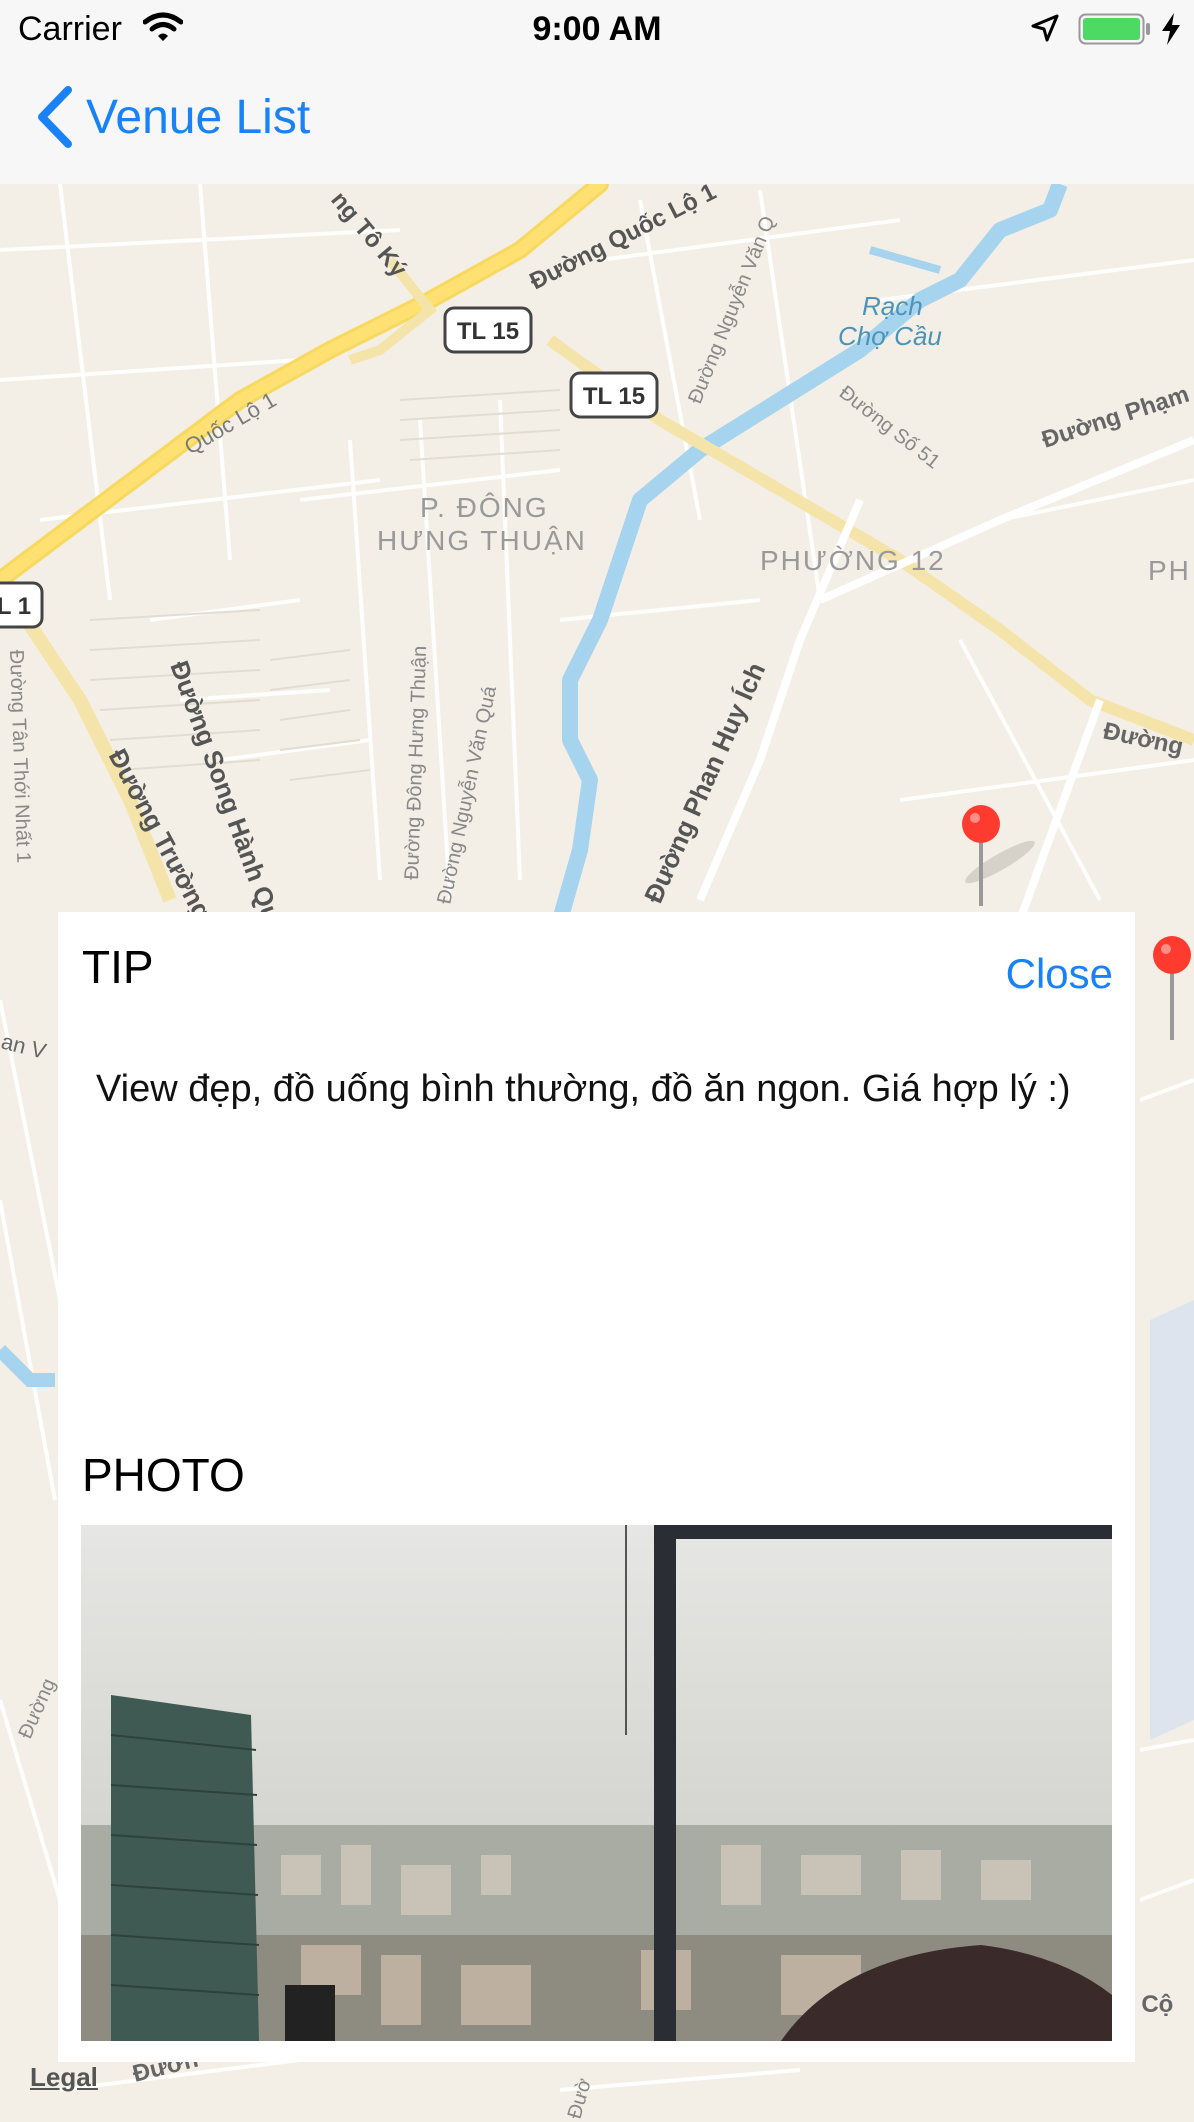 Image resolution: width=1194 pixels, height=2122 pixels. What do you see at coordinates (1172, 988) in the screenshot?
I see `map-pin` at bounding box center [1172, 988].